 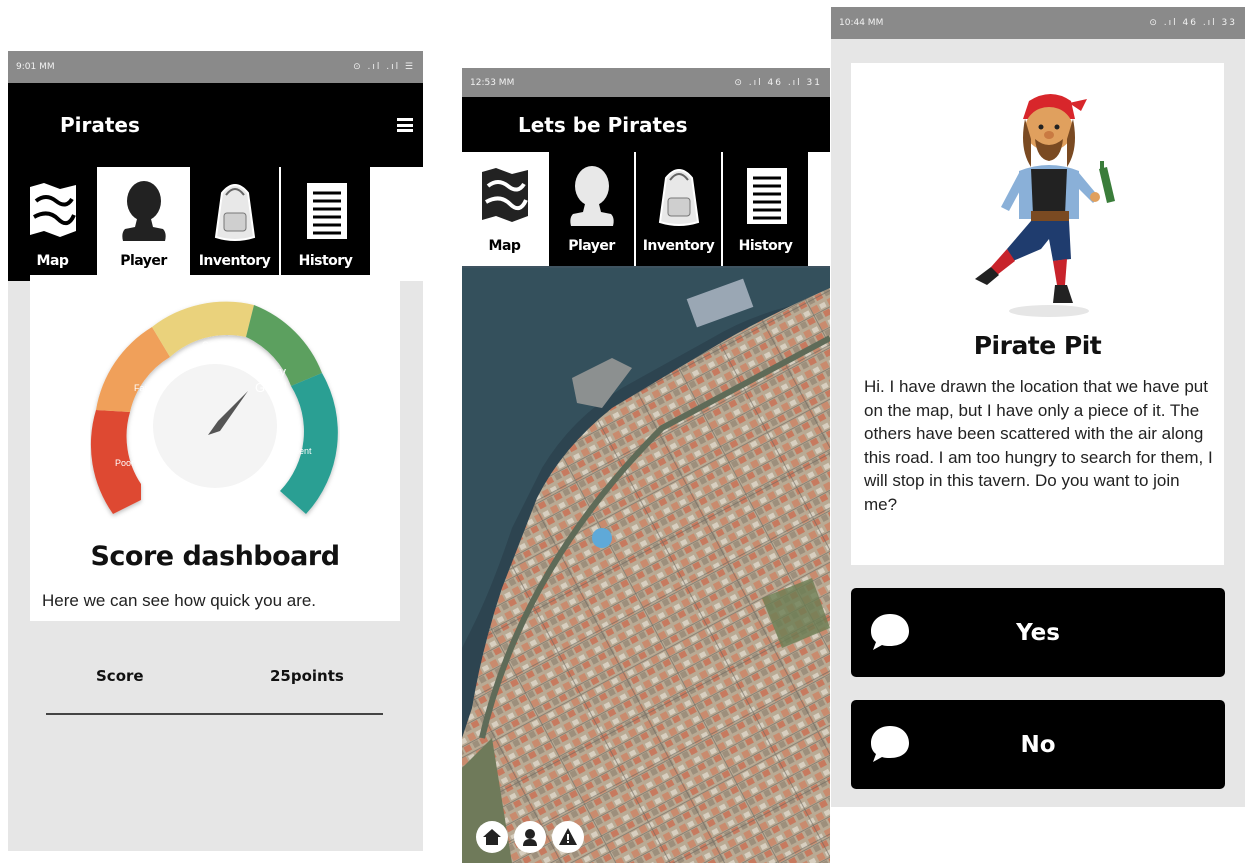 I want to click on gauge-segment-excellent, so click(x=309, y=443).